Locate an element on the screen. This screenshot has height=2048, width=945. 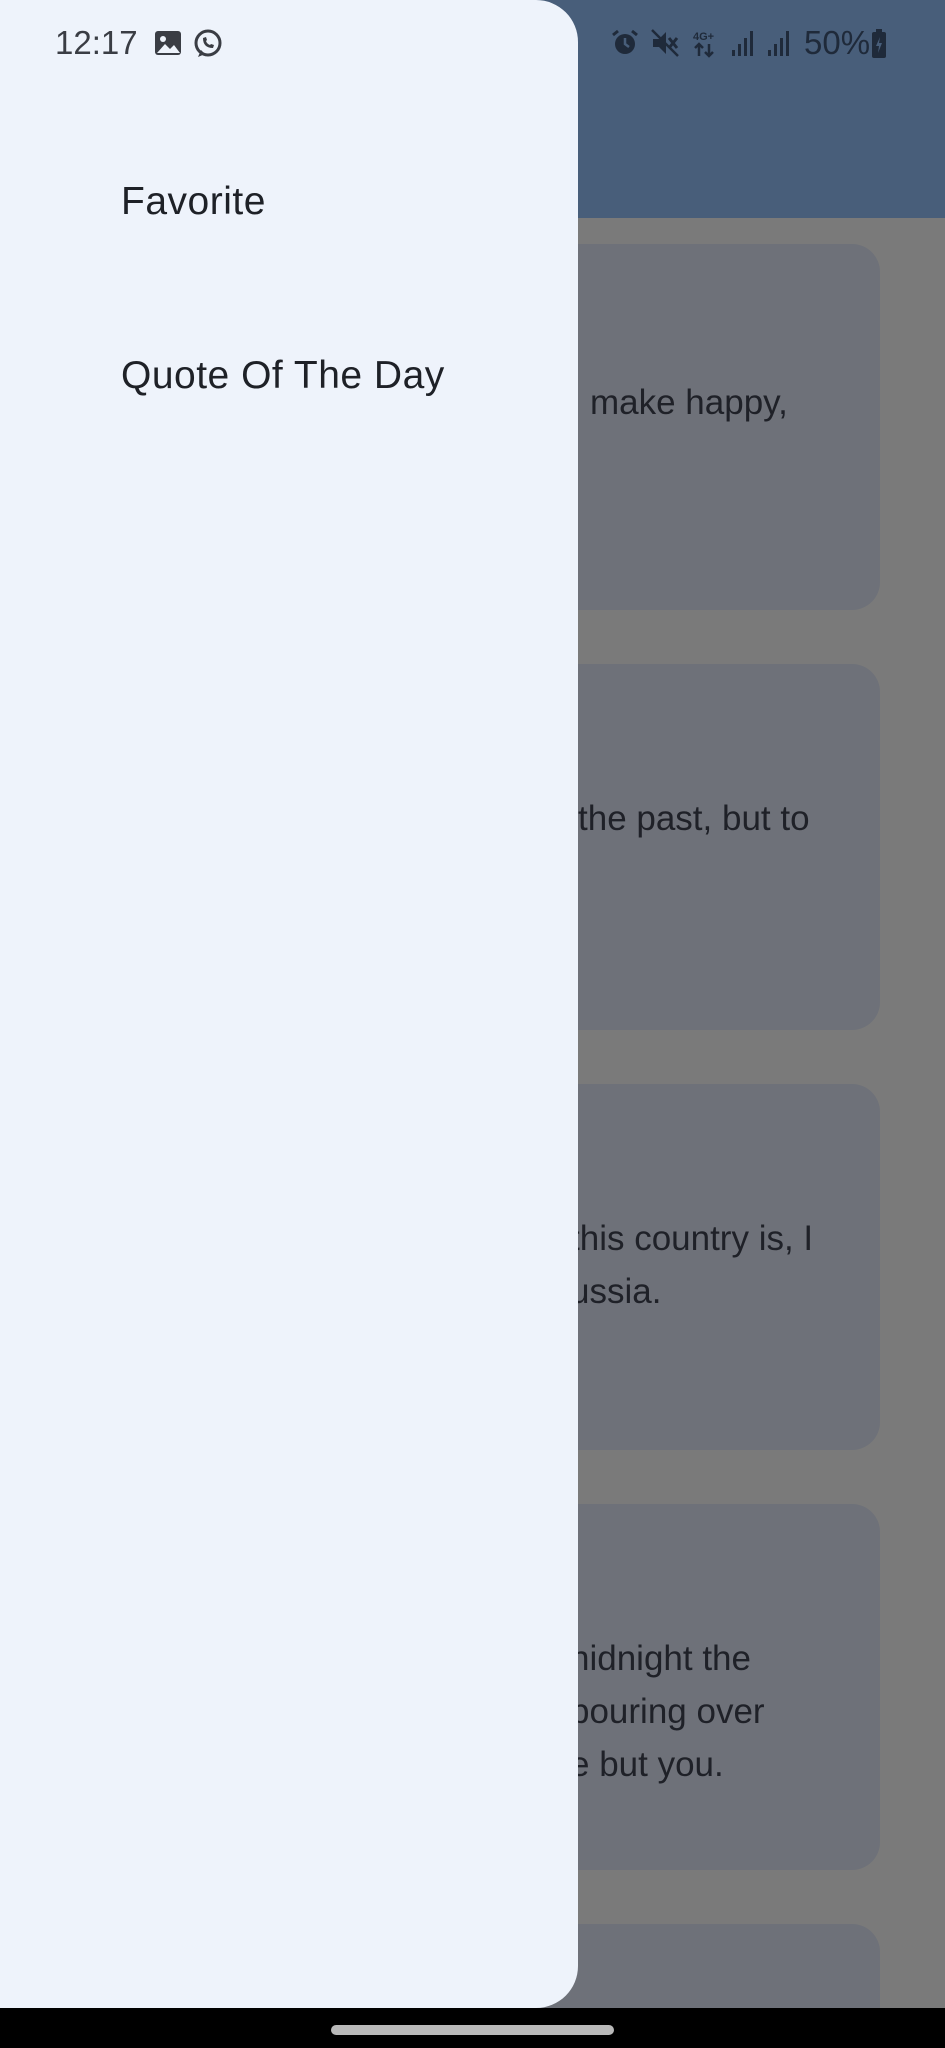
drawer-item-quote-of-the-day: Quote Of The Day is located at coordinates (283, 376).